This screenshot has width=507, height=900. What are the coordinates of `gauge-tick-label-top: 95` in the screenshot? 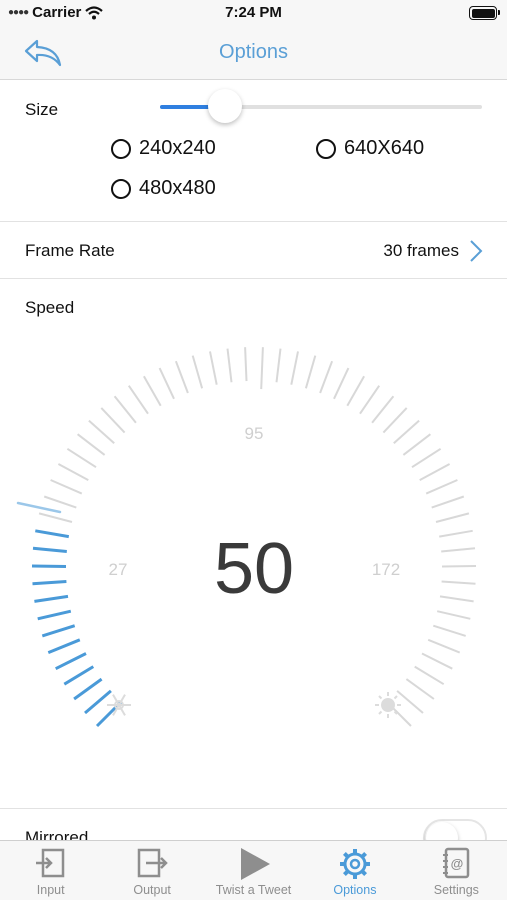 It's located at (254, 433).